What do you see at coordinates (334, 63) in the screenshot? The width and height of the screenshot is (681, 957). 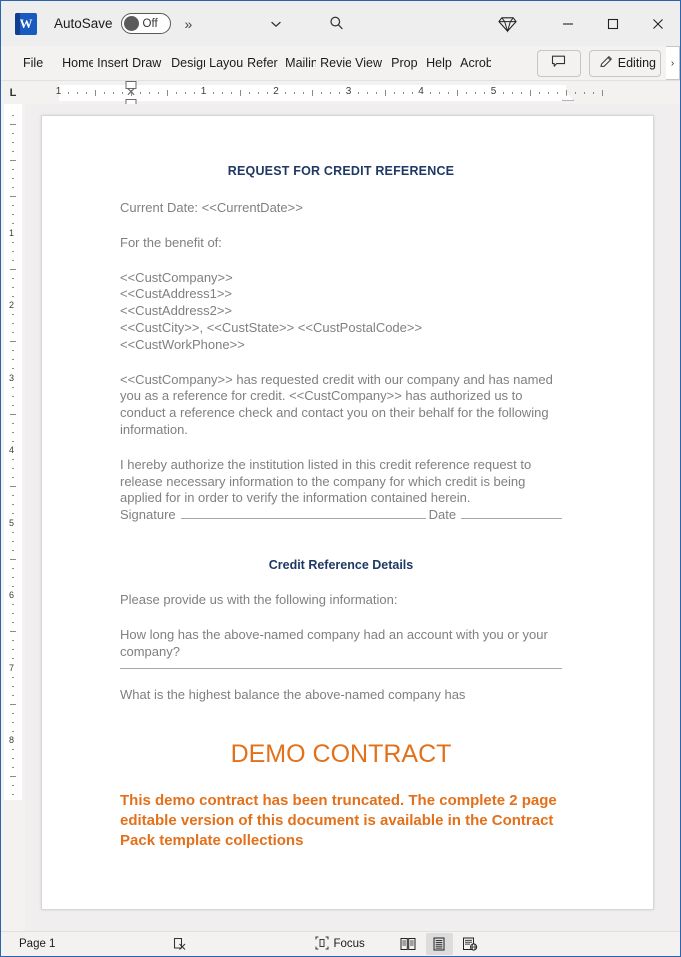 I see `tab-review: Revie` at bounding box center [334, 63].